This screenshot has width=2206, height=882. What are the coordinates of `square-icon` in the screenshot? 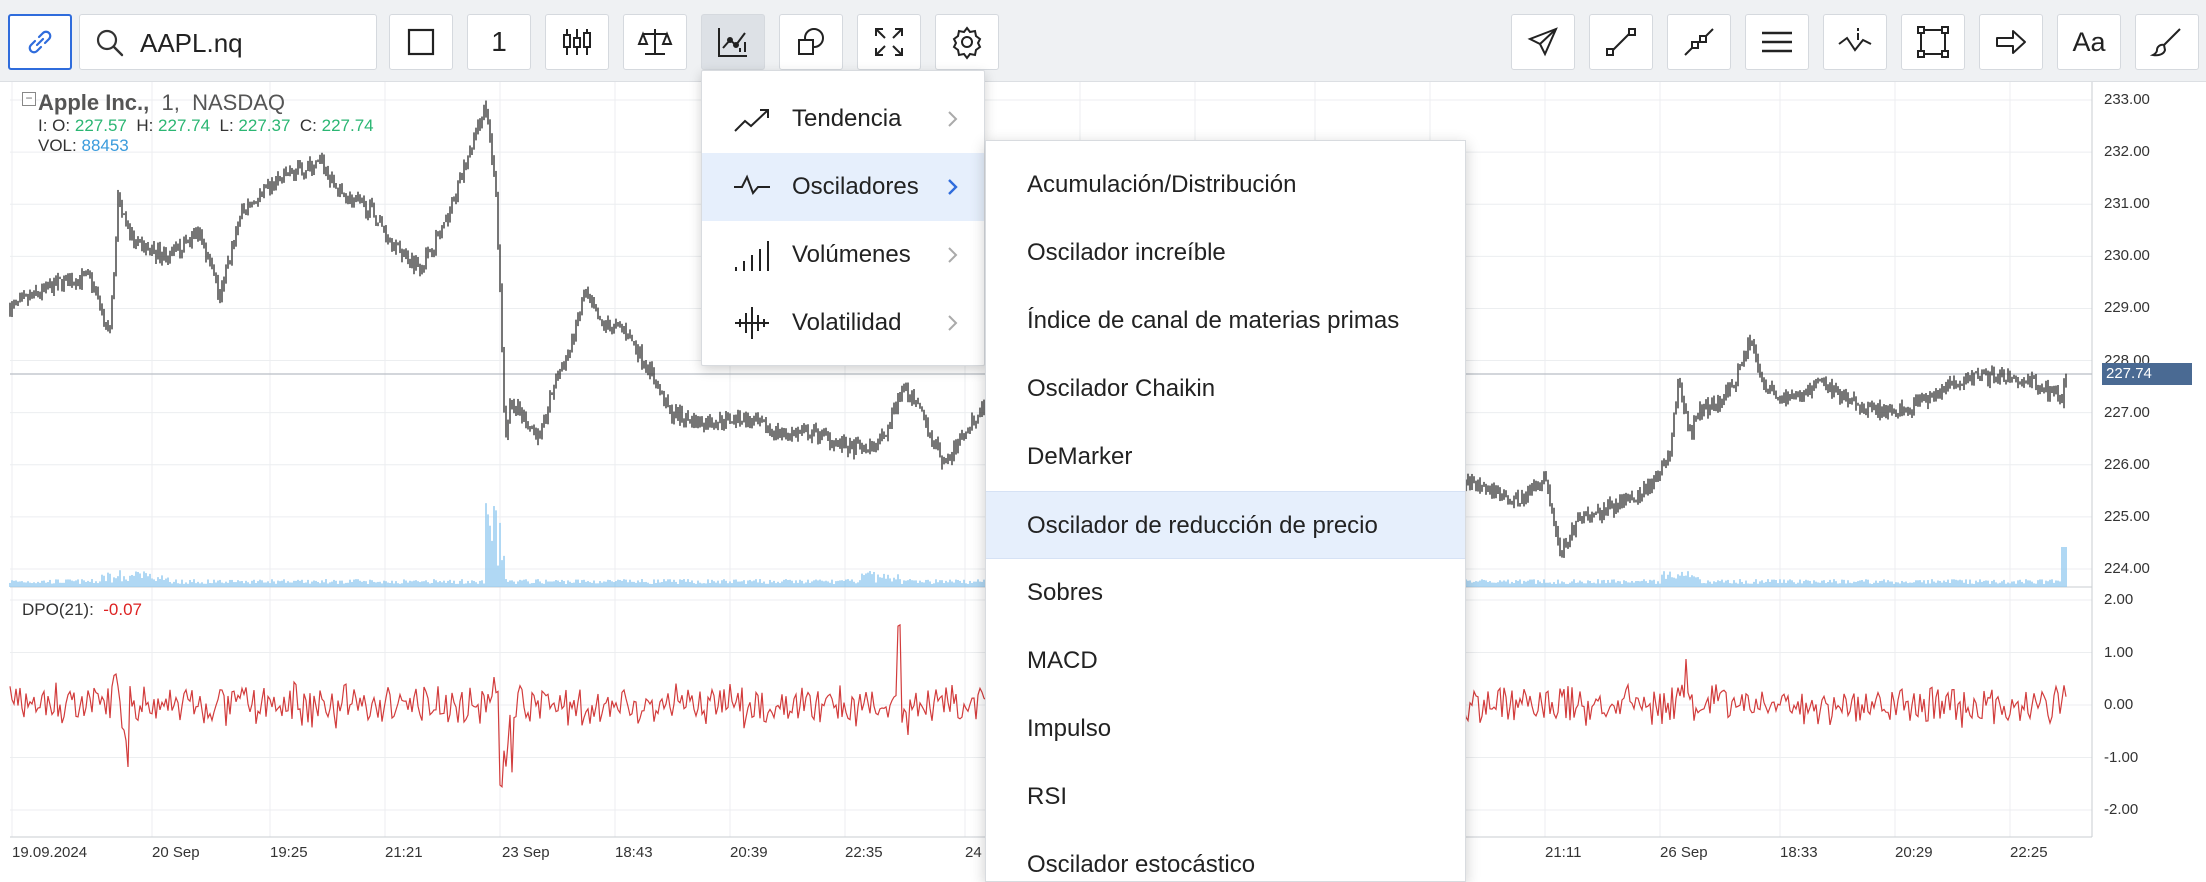 It's located at (421, 42).